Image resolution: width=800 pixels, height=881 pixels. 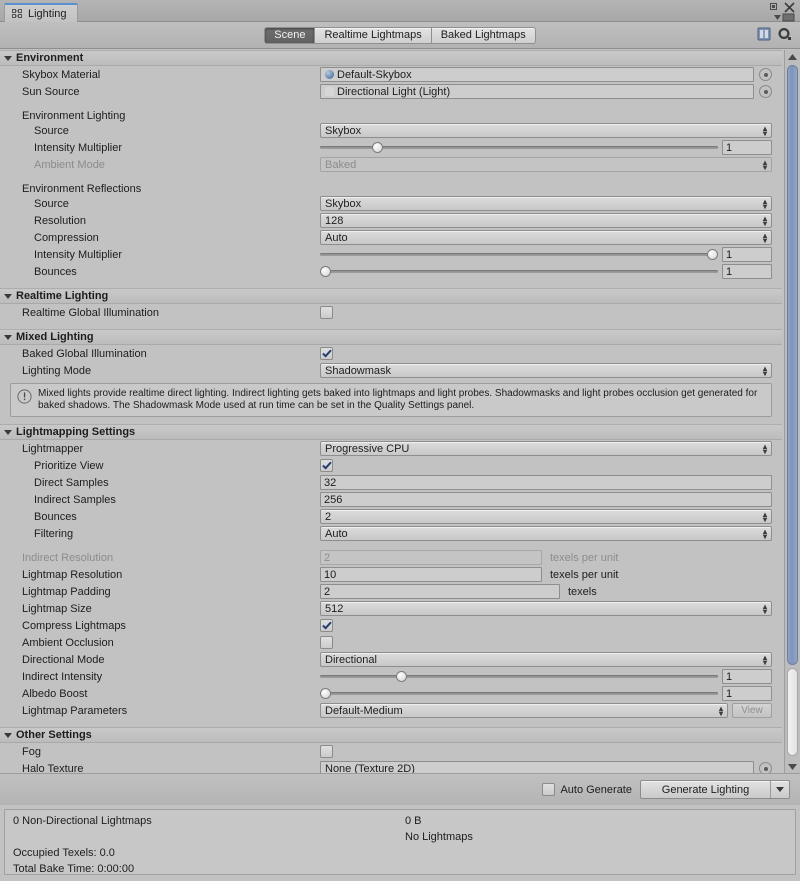 What do you see at coordinates (765, 74) in the screenshot?
I see `skybox-material-picker-button` at bounding box center [765, 74].